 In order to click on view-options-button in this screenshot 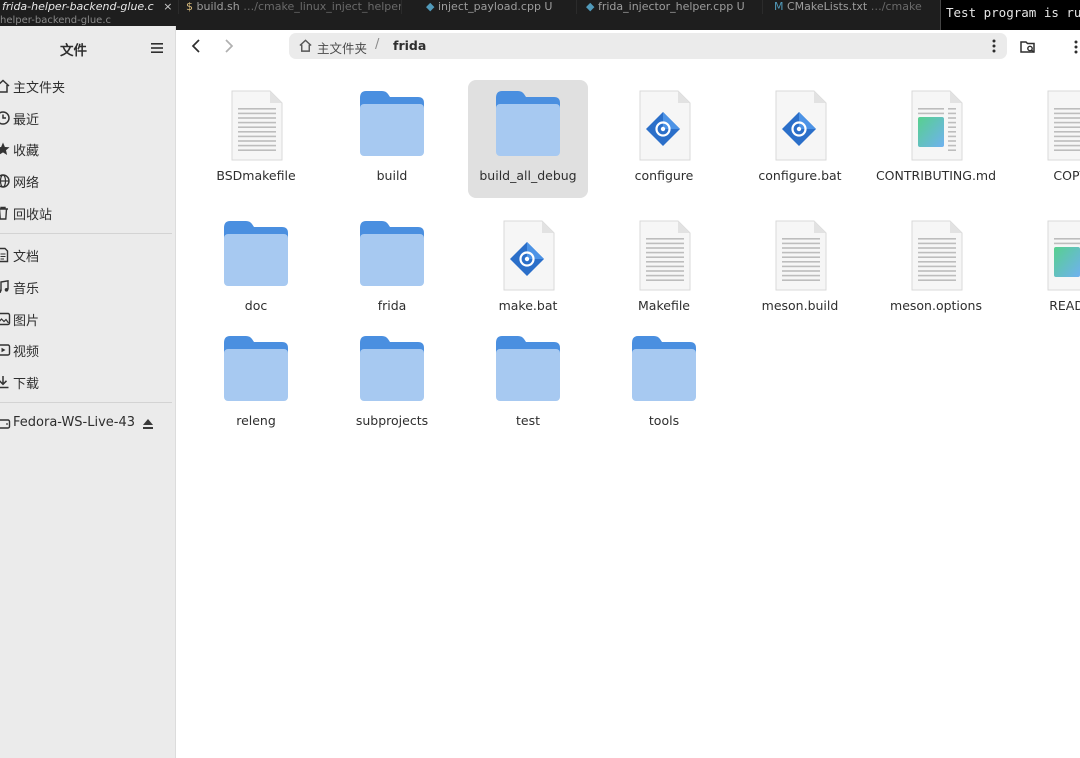, I will do `click(1073, 47)`.